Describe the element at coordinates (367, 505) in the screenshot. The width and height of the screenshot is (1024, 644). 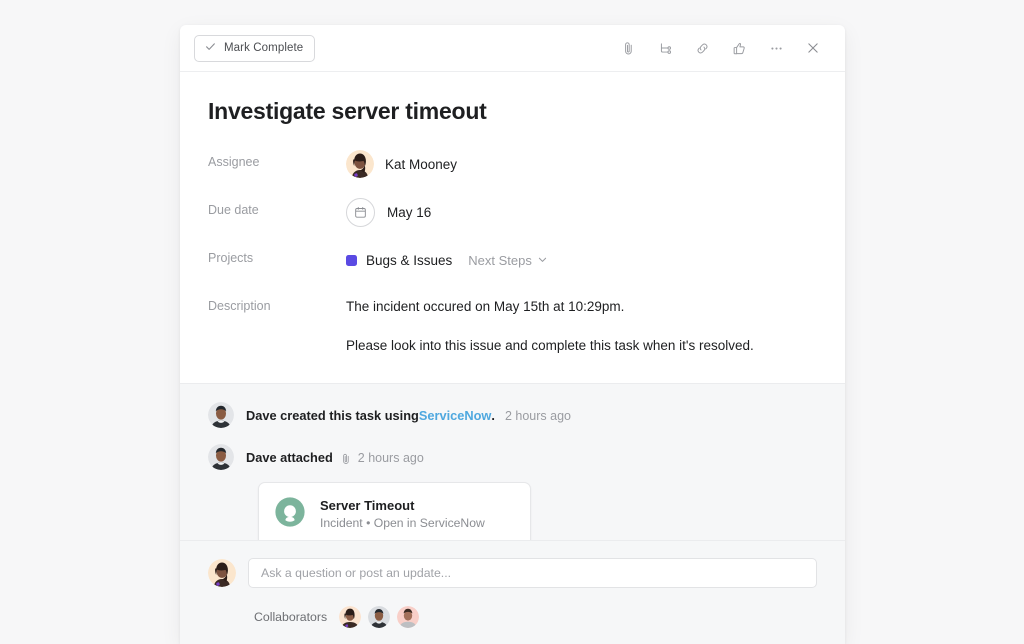
I see `attachment-title: Server Timeout` at that location.